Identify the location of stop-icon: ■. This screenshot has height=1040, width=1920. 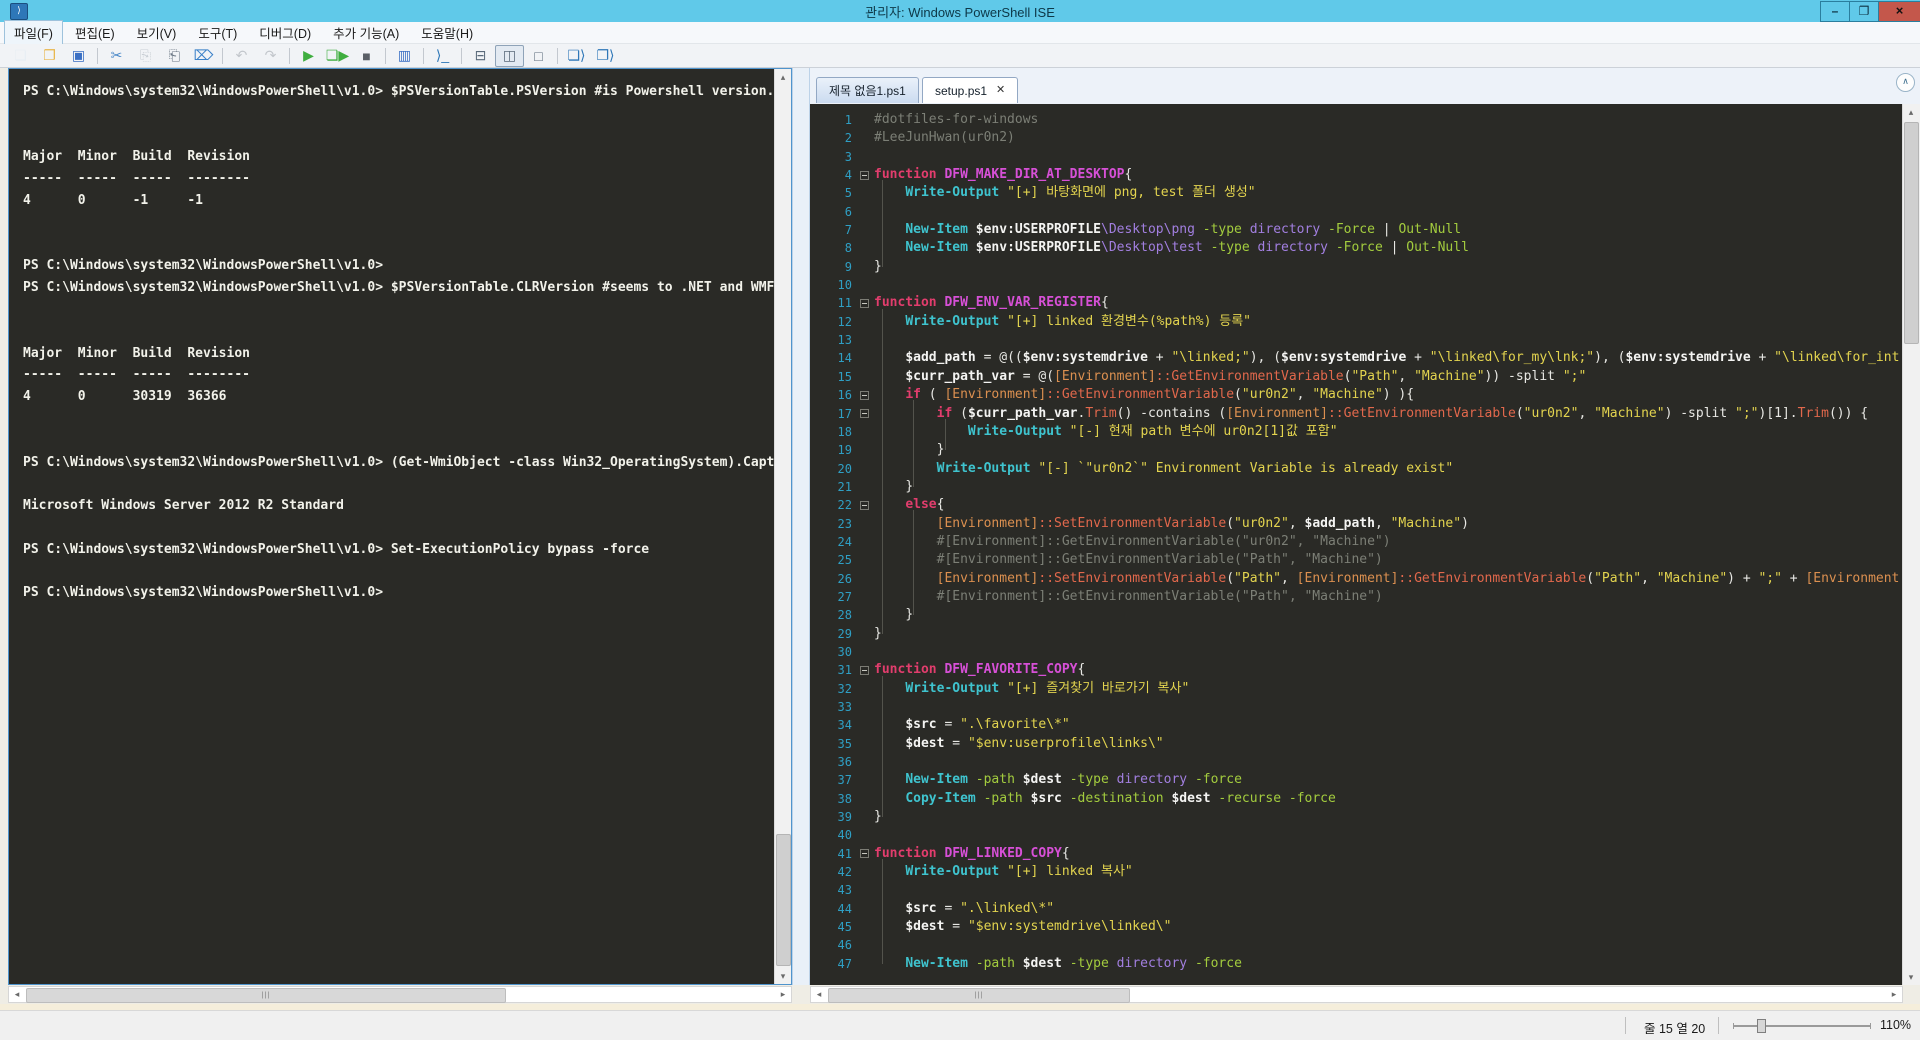
(366, 56).